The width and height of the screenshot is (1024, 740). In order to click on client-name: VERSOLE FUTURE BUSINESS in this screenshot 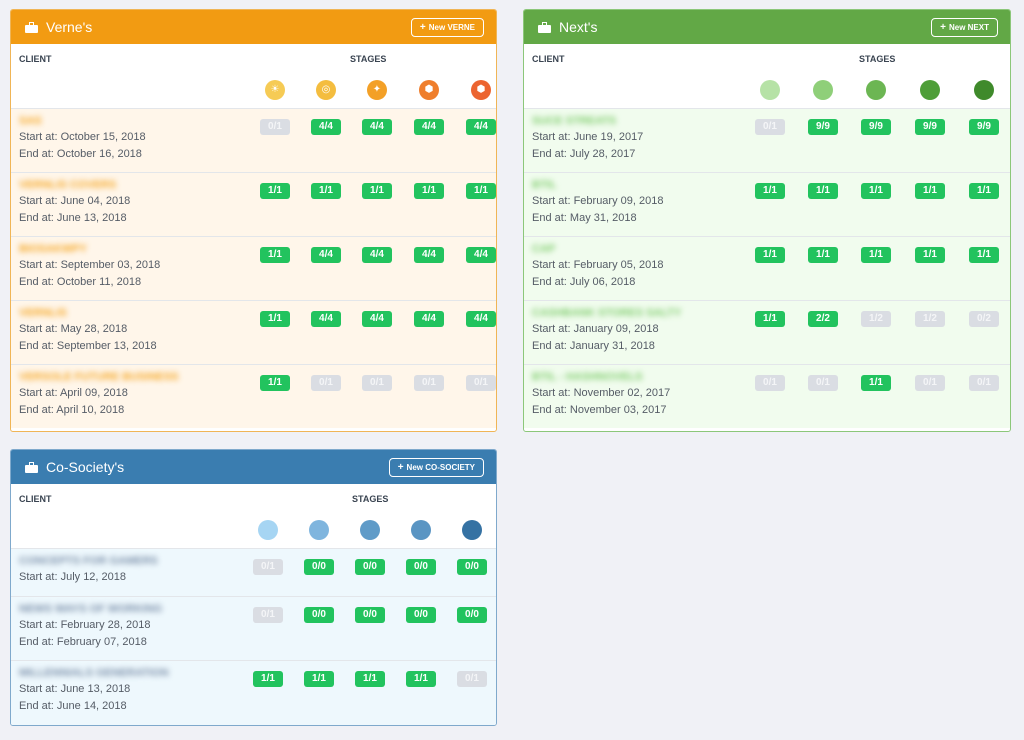, I will do `click(99, 377)`.